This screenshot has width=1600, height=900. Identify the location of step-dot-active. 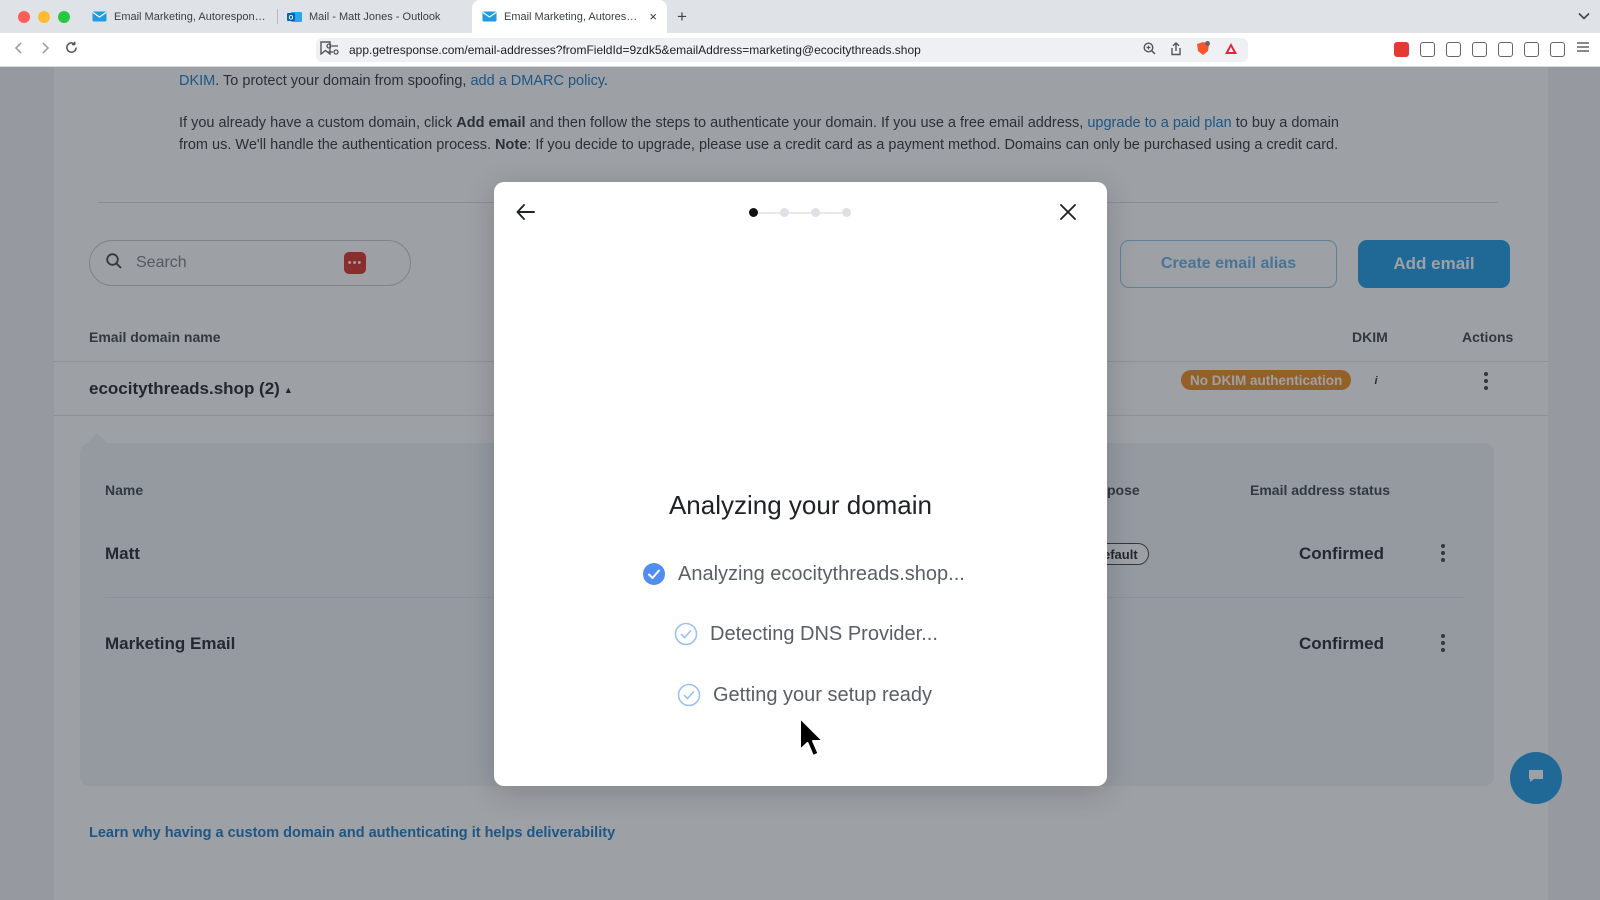
(753, 212).